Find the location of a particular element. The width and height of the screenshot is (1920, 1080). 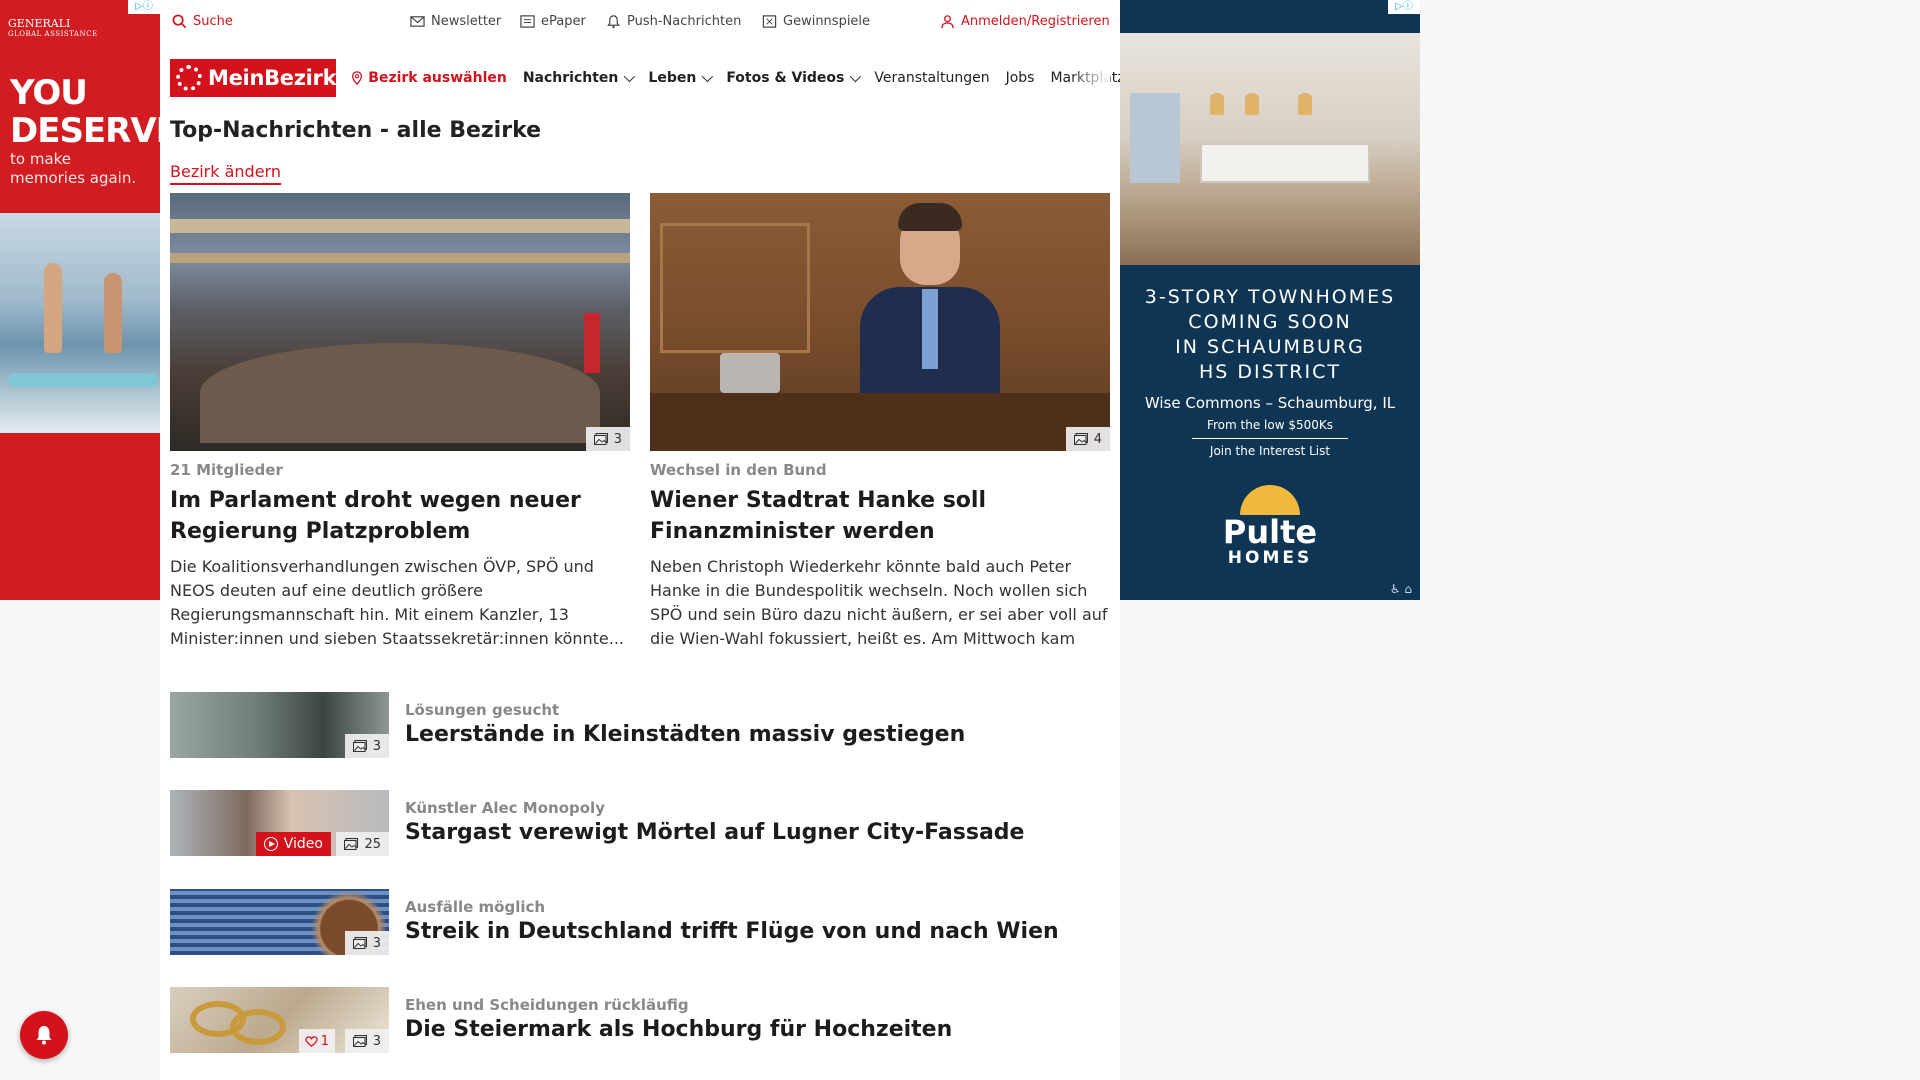

ad-subline: to make memories again. is located at coordinates (73, 169).